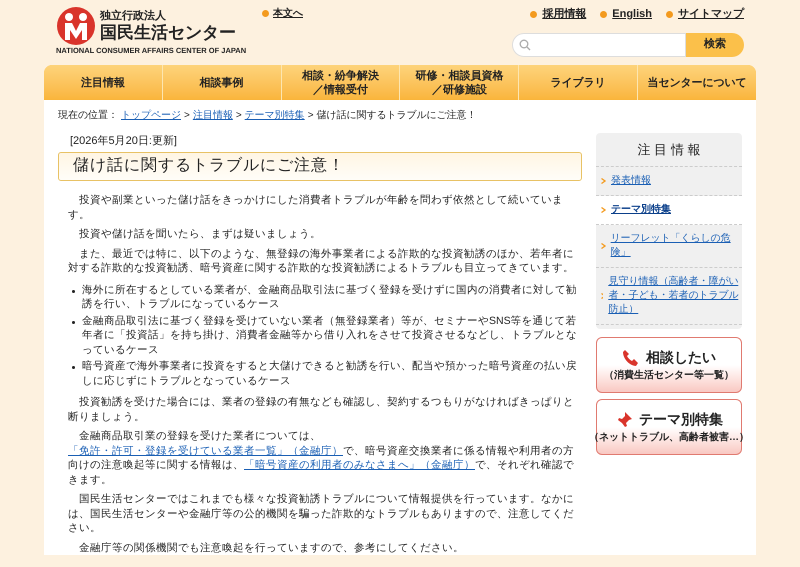  Describe the element at coordinates (632, 14) in the screenshot. I see `header-link: English` at that location.